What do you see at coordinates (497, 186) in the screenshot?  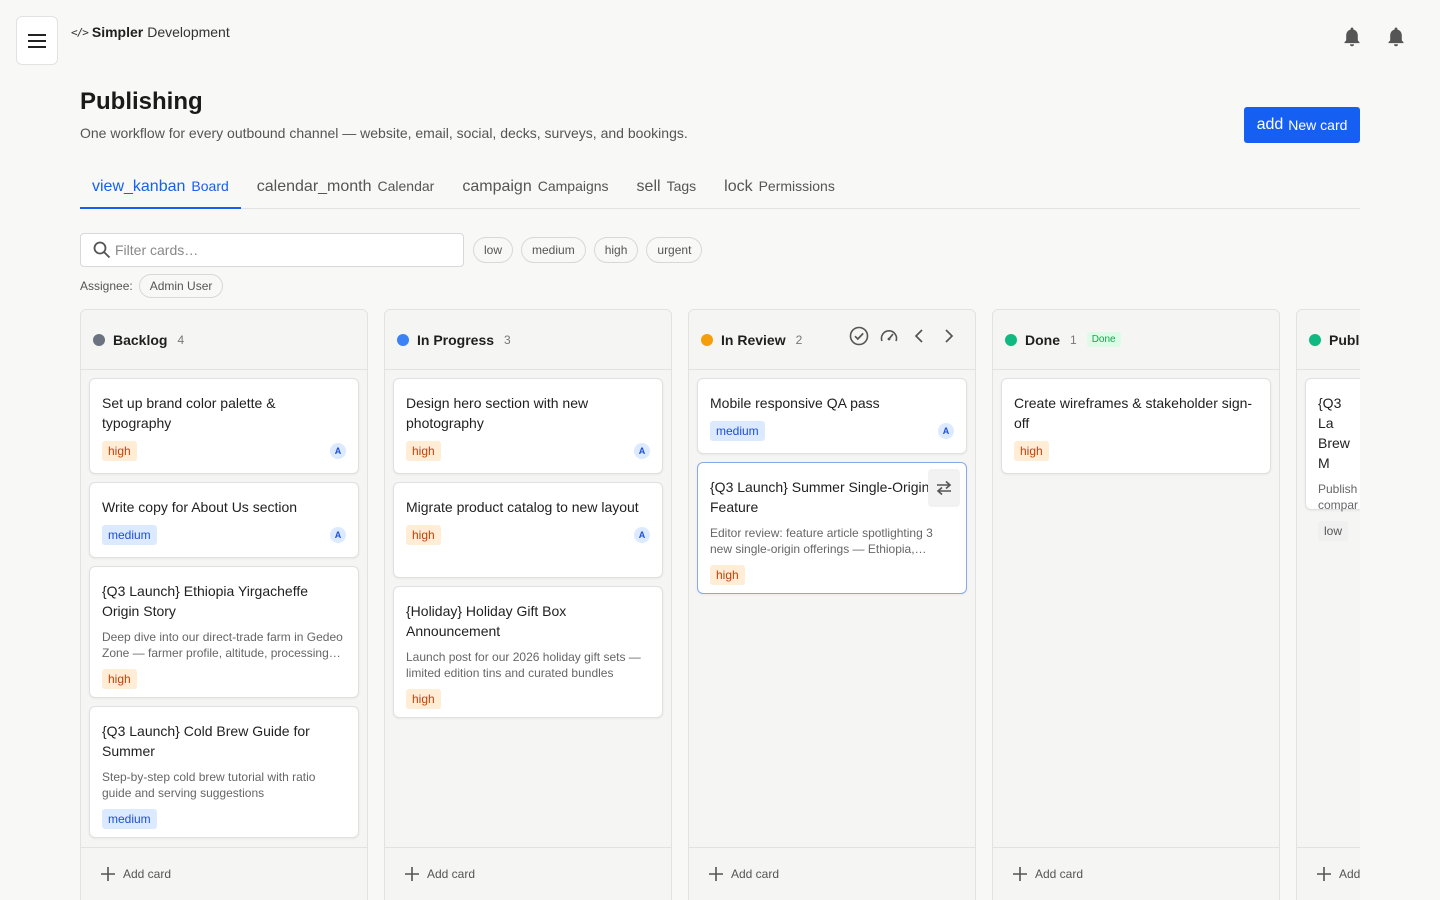 I see `campaign-icon: campaign` at bounding box center [497, 186].